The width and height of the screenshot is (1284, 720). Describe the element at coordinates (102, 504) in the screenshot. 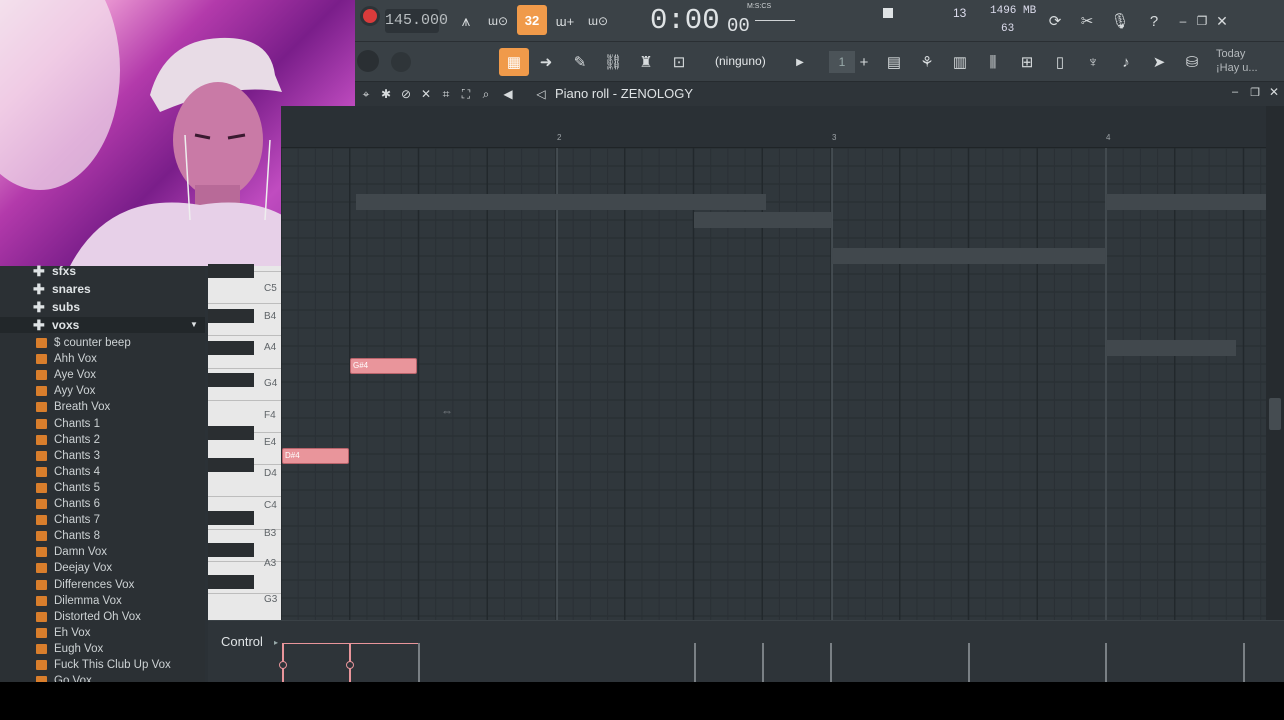

I see `browser-file: Chants 6` at that location.